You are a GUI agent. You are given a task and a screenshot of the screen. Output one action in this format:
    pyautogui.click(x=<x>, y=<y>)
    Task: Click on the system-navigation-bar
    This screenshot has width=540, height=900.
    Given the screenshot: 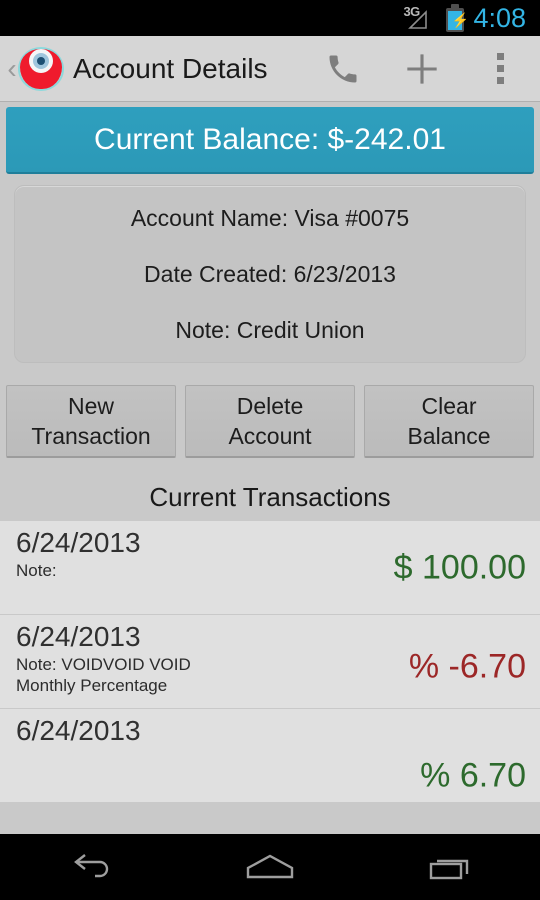 What is the action you would take?
    pyautogui.click(x=270, y=867)
    